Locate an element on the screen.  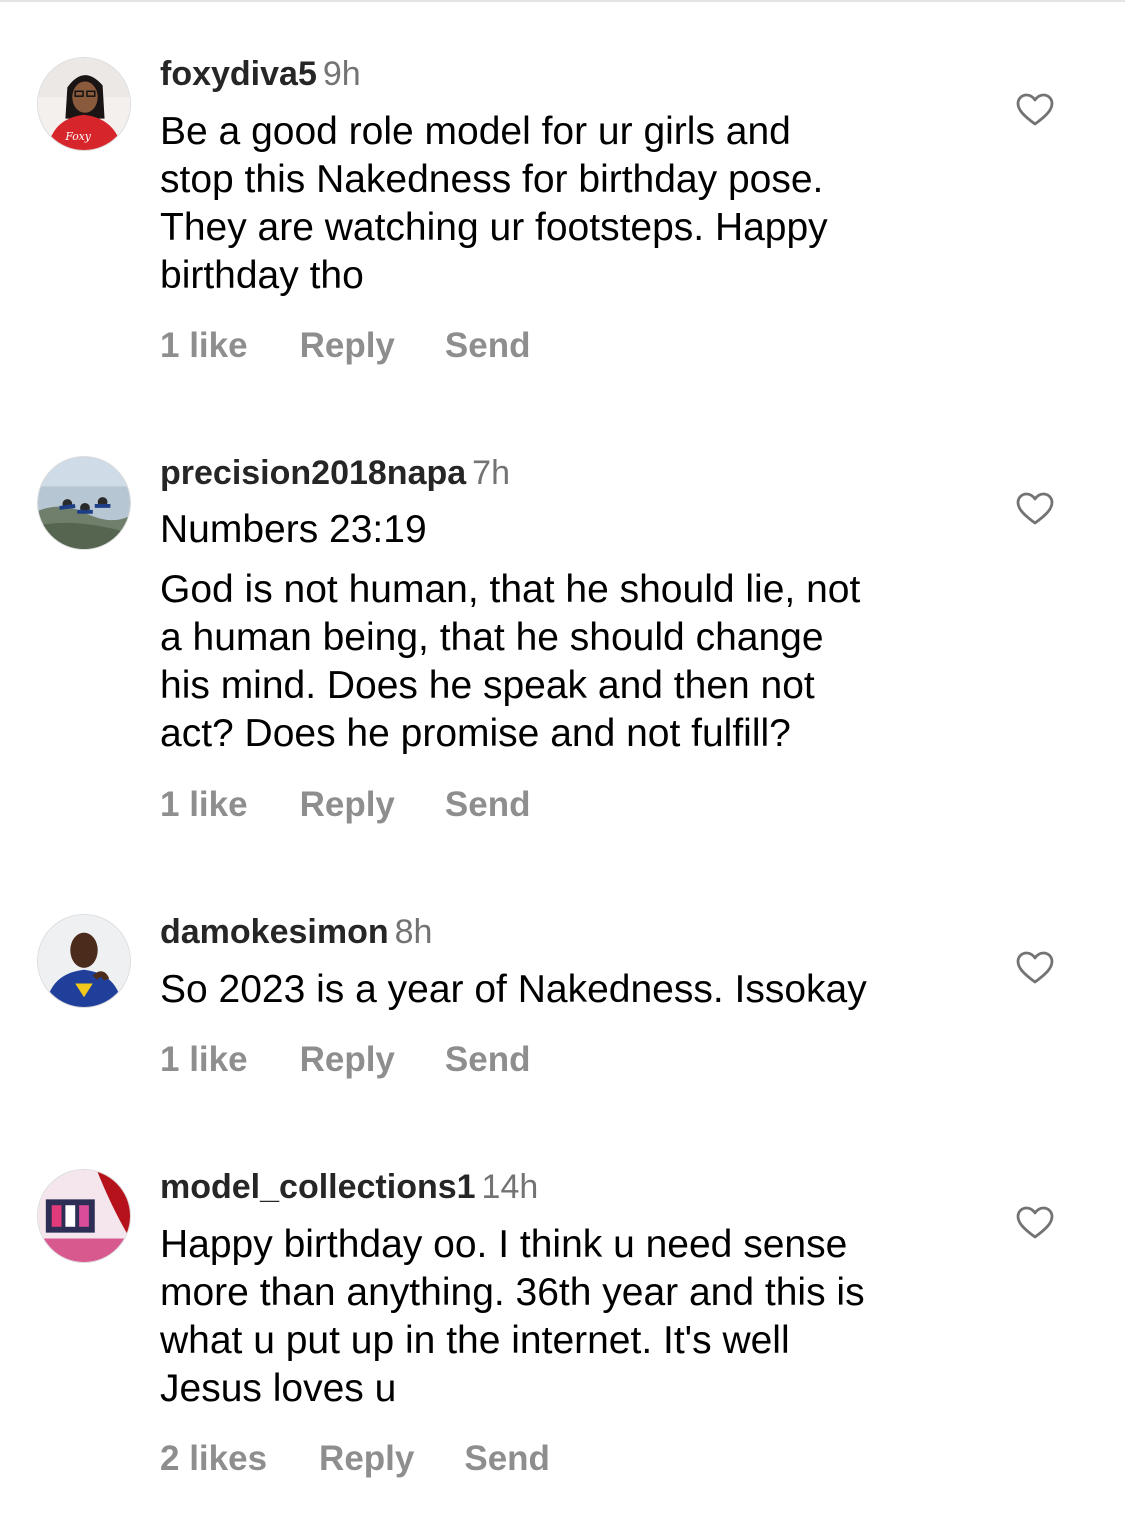
comment-text: So 2023 is a year of Nakedness. Issokay is located at coordinates (570, 990).